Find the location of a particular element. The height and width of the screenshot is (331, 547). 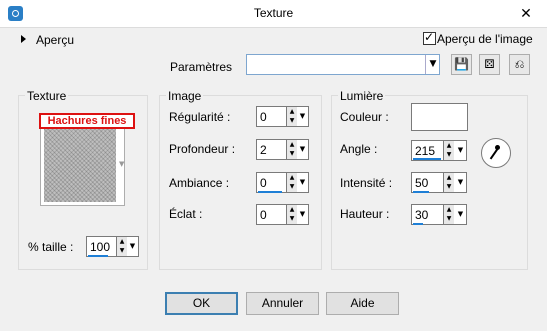

image-group-label: Image is located at coordinates (185, 96).